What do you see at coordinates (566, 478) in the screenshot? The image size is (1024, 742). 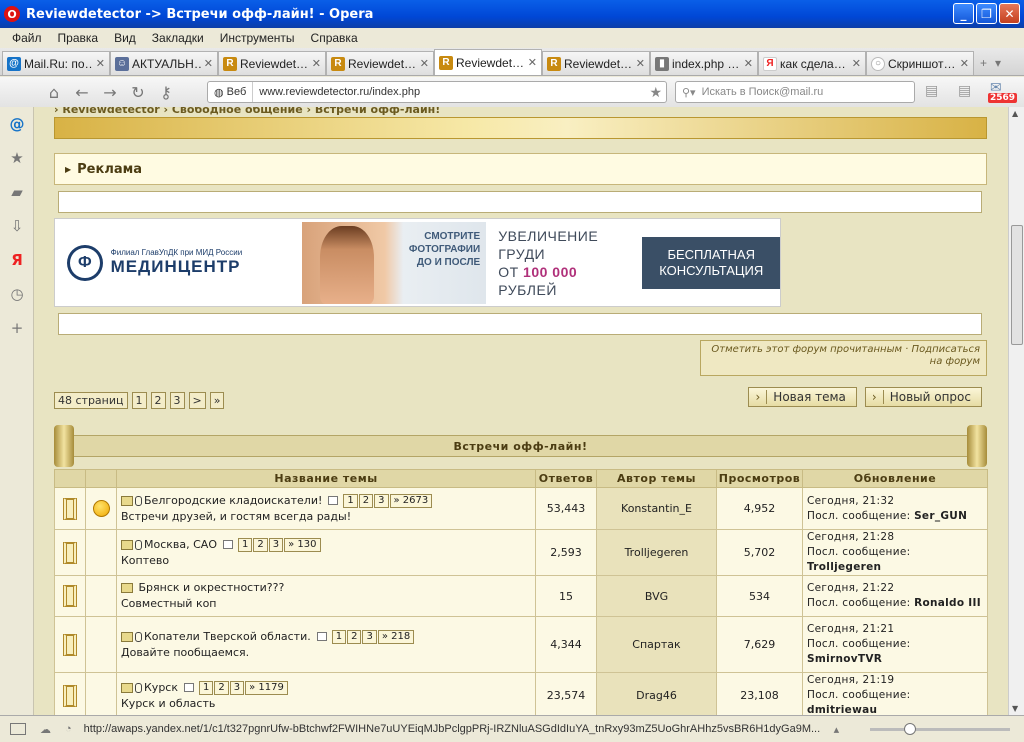 I see `col-replies: Ответов` at bounding box center [566, 478].